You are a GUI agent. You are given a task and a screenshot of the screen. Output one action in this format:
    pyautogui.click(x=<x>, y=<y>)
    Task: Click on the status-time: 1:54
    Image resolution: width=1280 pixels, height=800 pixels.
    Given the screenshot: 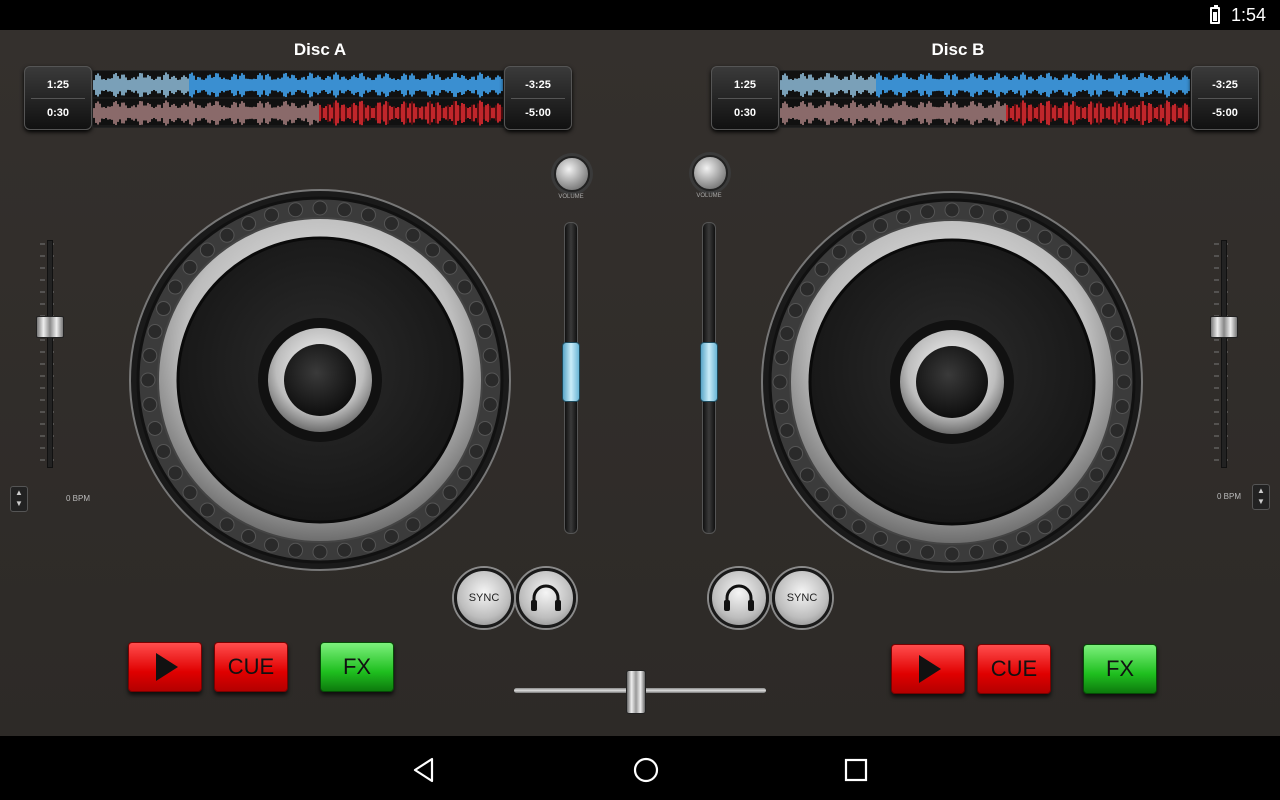 What is the action you would take?
    pyautogui.click(x=1248, y=15)
    